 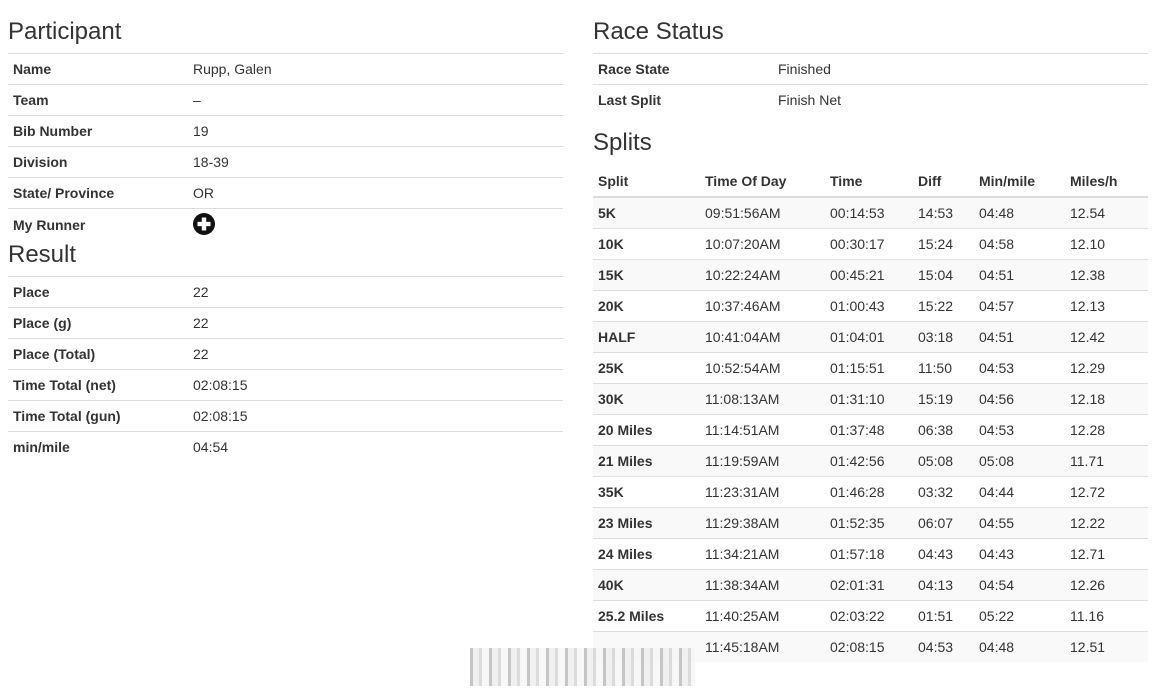 I want to click on split-cell-time: 01:42:56, so click(x=869, y=460).